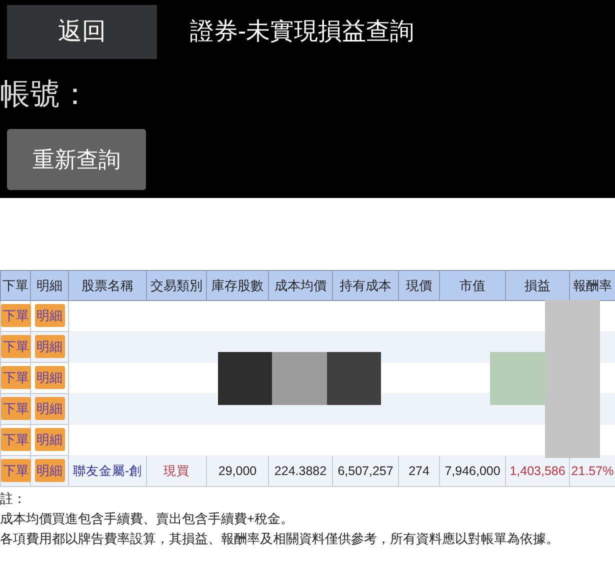 The width and height of the screenshot is (615, 564). What do you see at coordinates (237, 285) in the screenshot?
I see `column-header: 庫存股數` at bounding box center [237, 285].